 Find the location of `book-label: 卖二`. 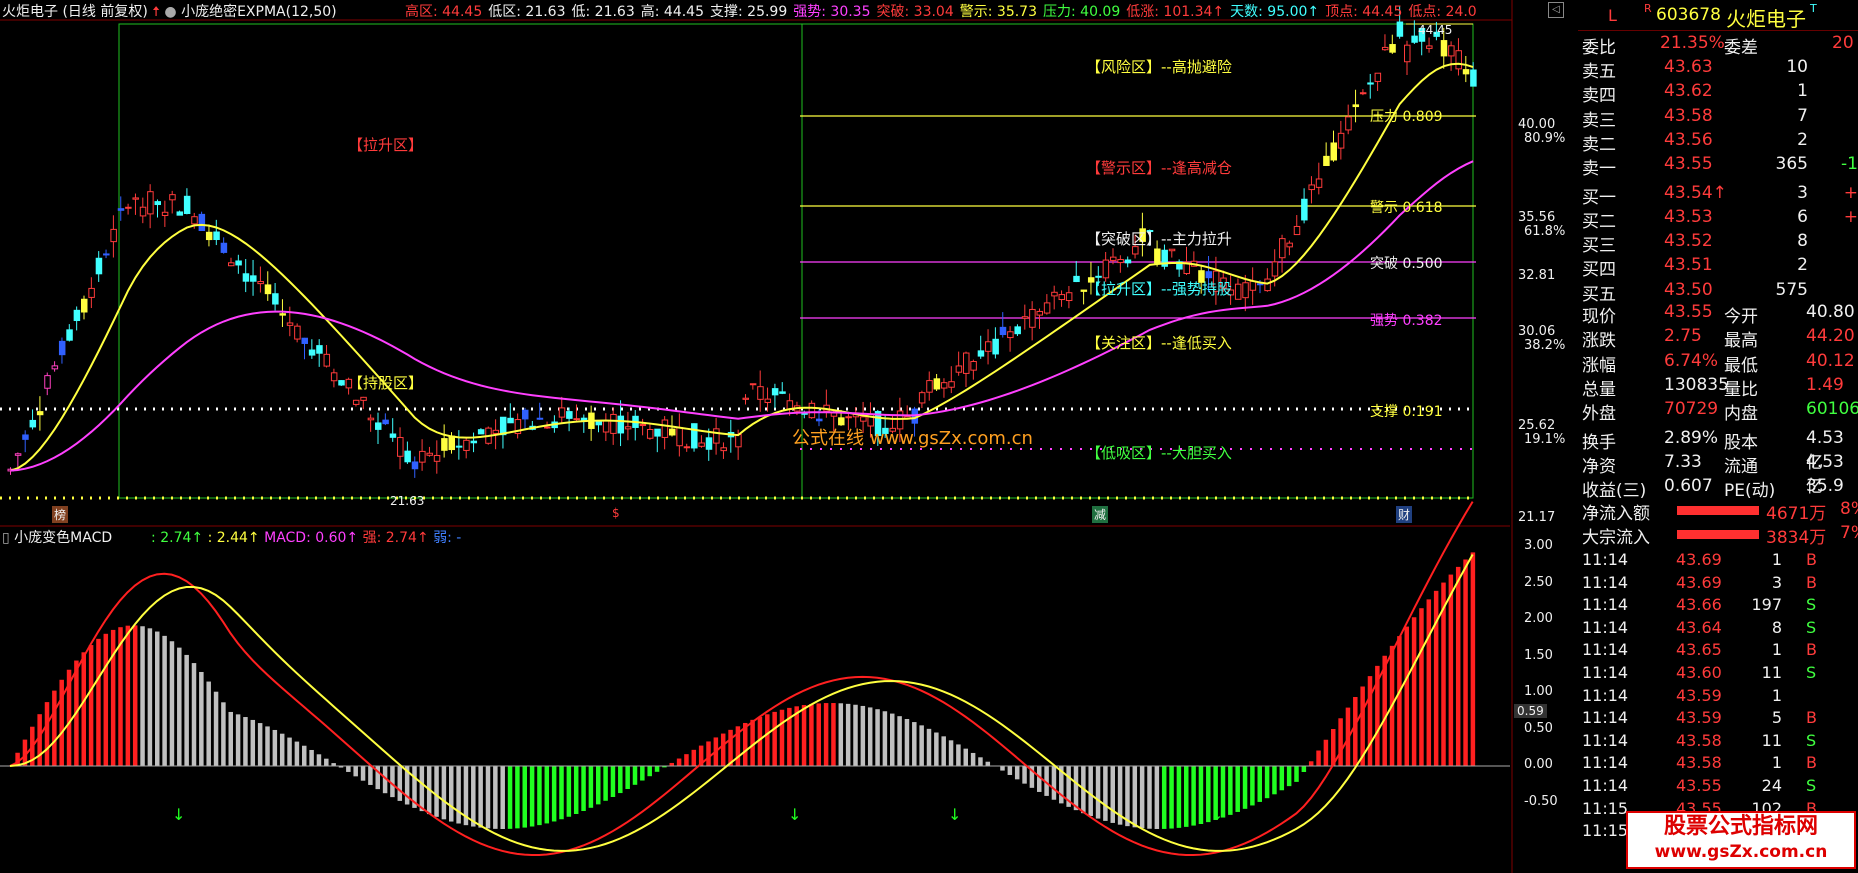

book-label: 卖二 is located at coordinates (1599, 144).